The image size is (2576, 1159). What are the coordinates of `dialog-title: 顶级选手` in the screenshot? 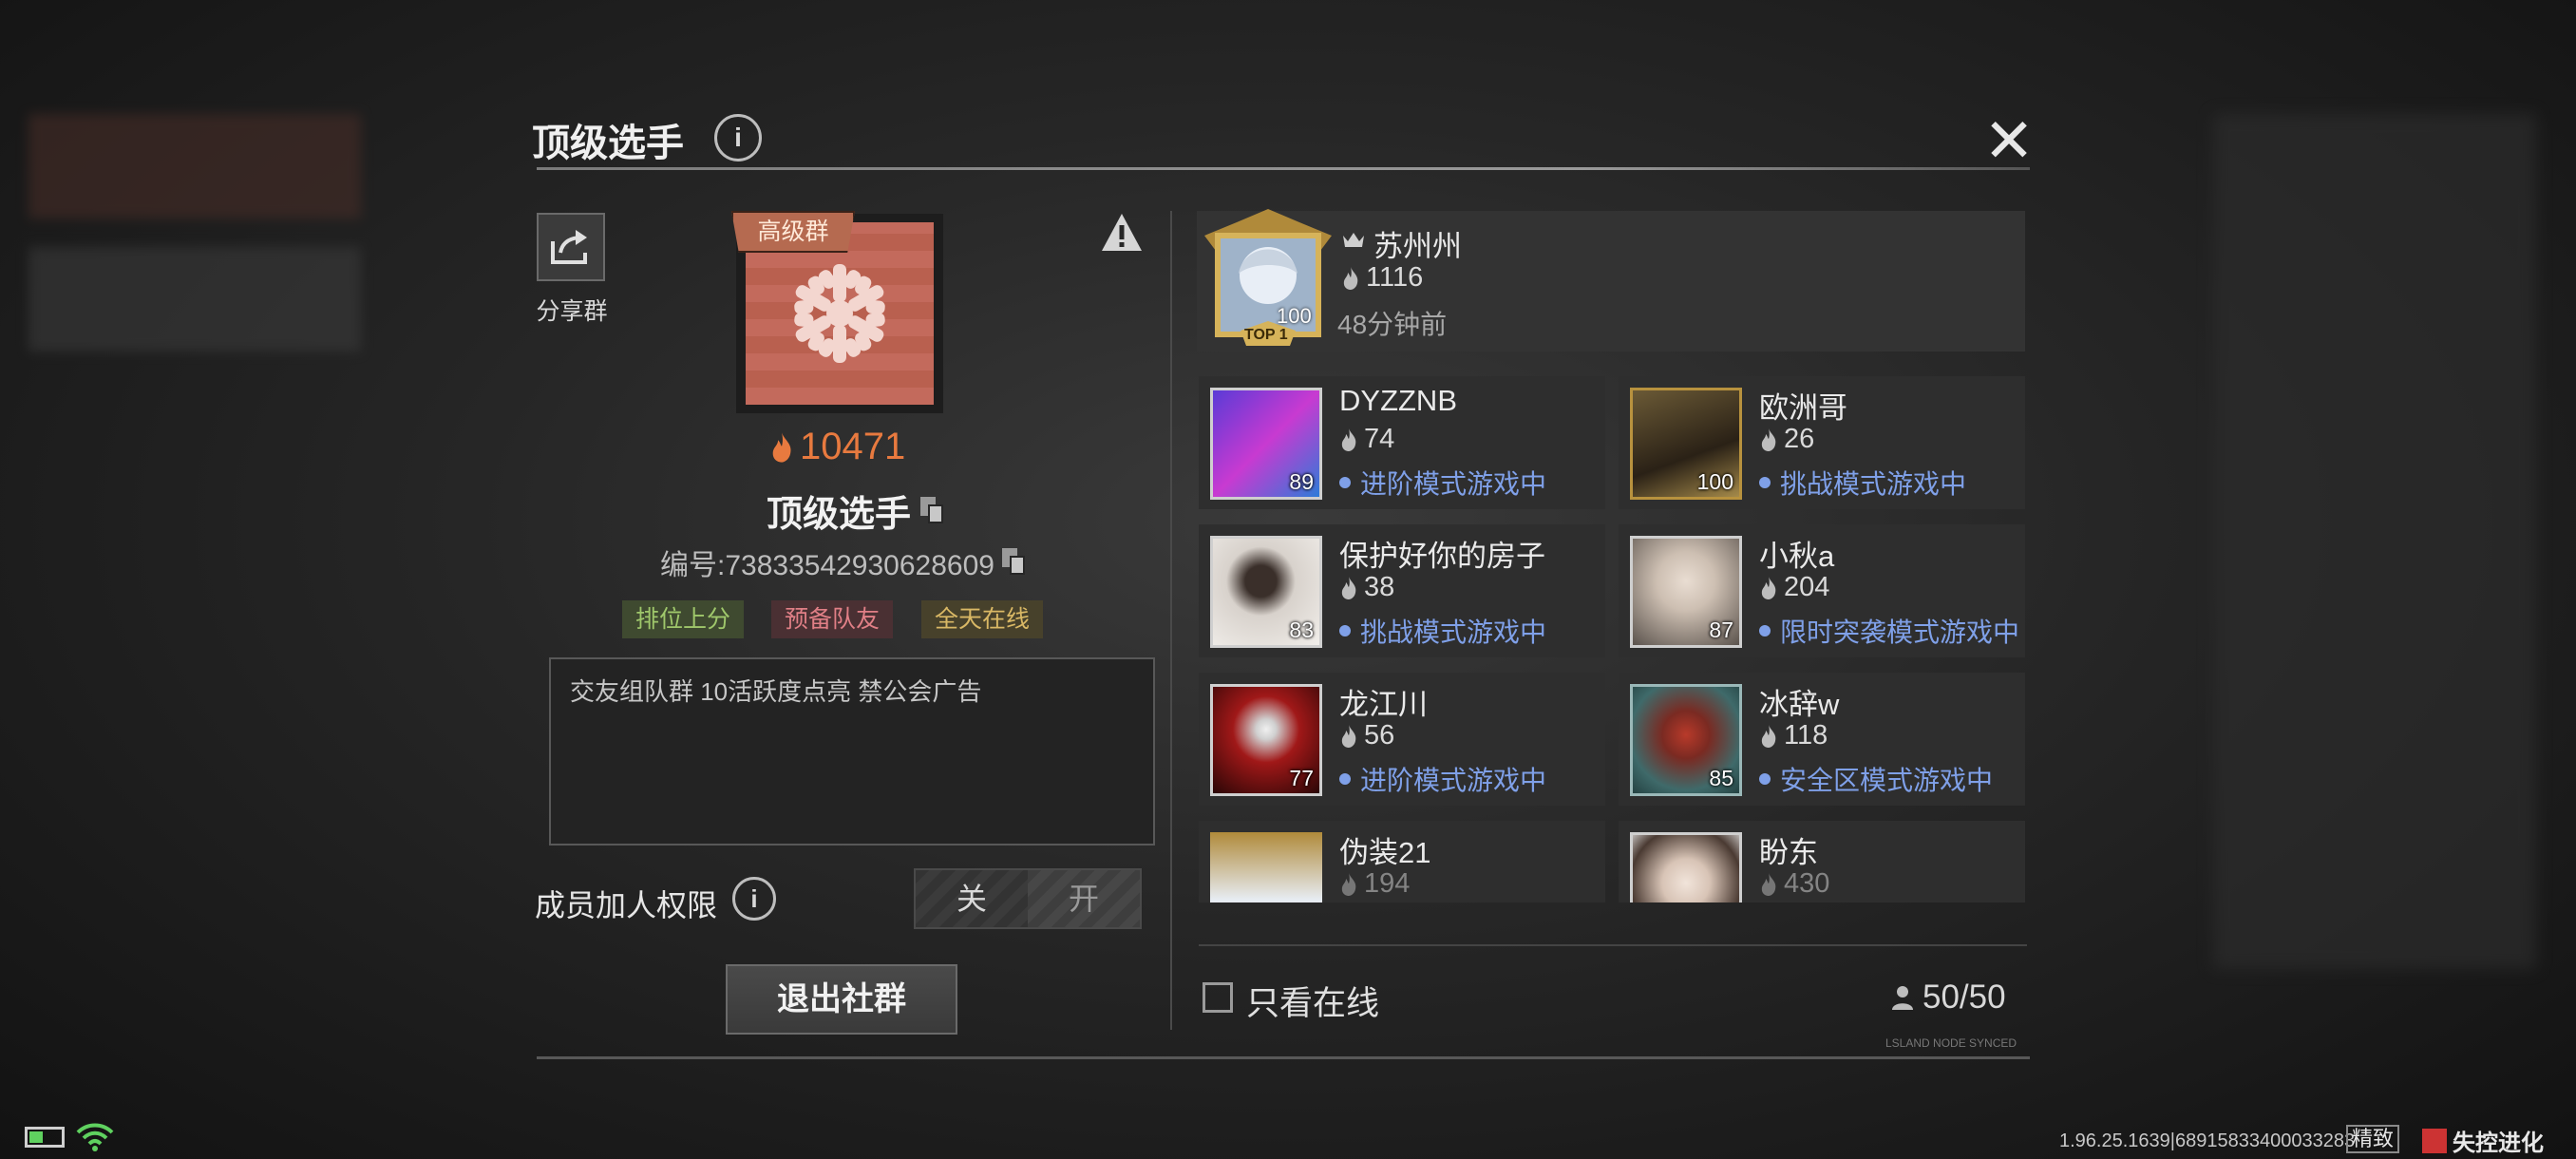 It's located at (608, 143).